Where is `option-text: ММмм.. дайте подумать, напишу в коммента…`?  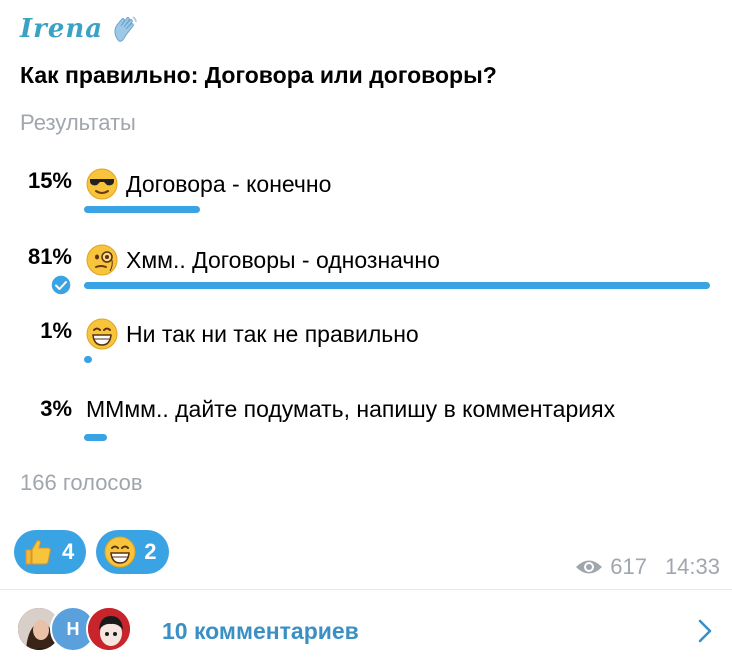
option-text: ММмм.. дайте подумать, напишу в коммента… is located at coordinates (351, 409).